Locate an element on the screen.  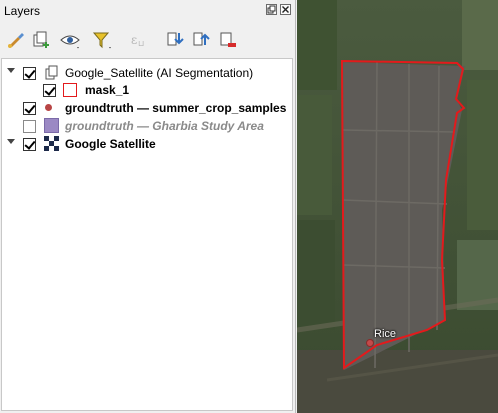
add-group-icon is located at coordinates (41, 40).